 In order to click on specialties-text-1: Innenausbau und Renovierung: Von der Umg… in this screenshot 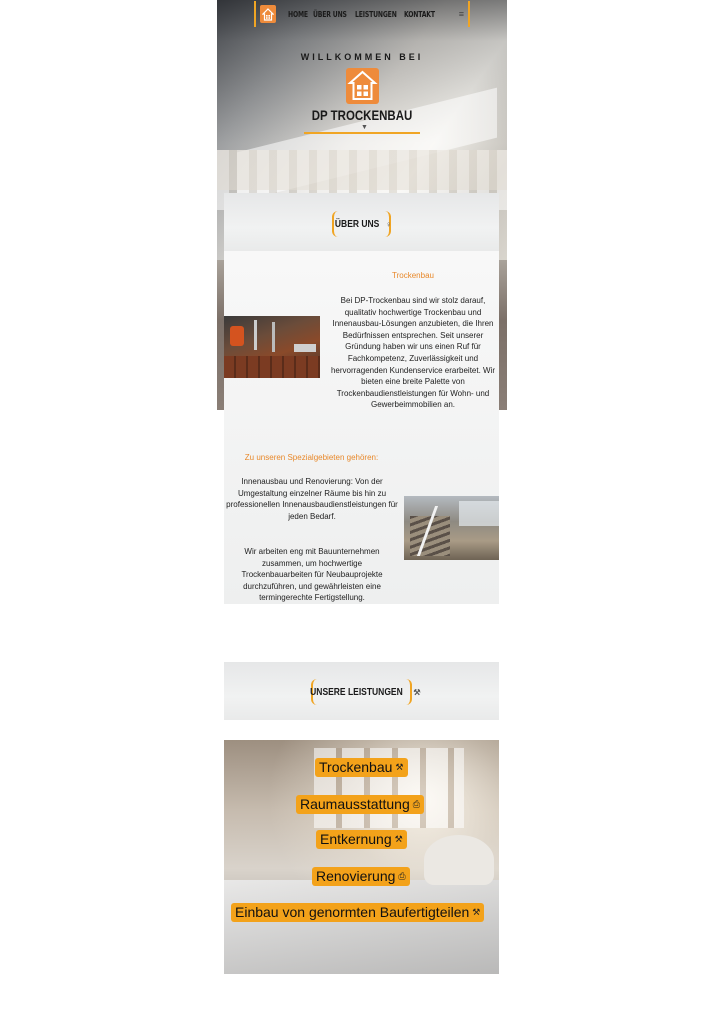, I will do `click(312, 499)`.